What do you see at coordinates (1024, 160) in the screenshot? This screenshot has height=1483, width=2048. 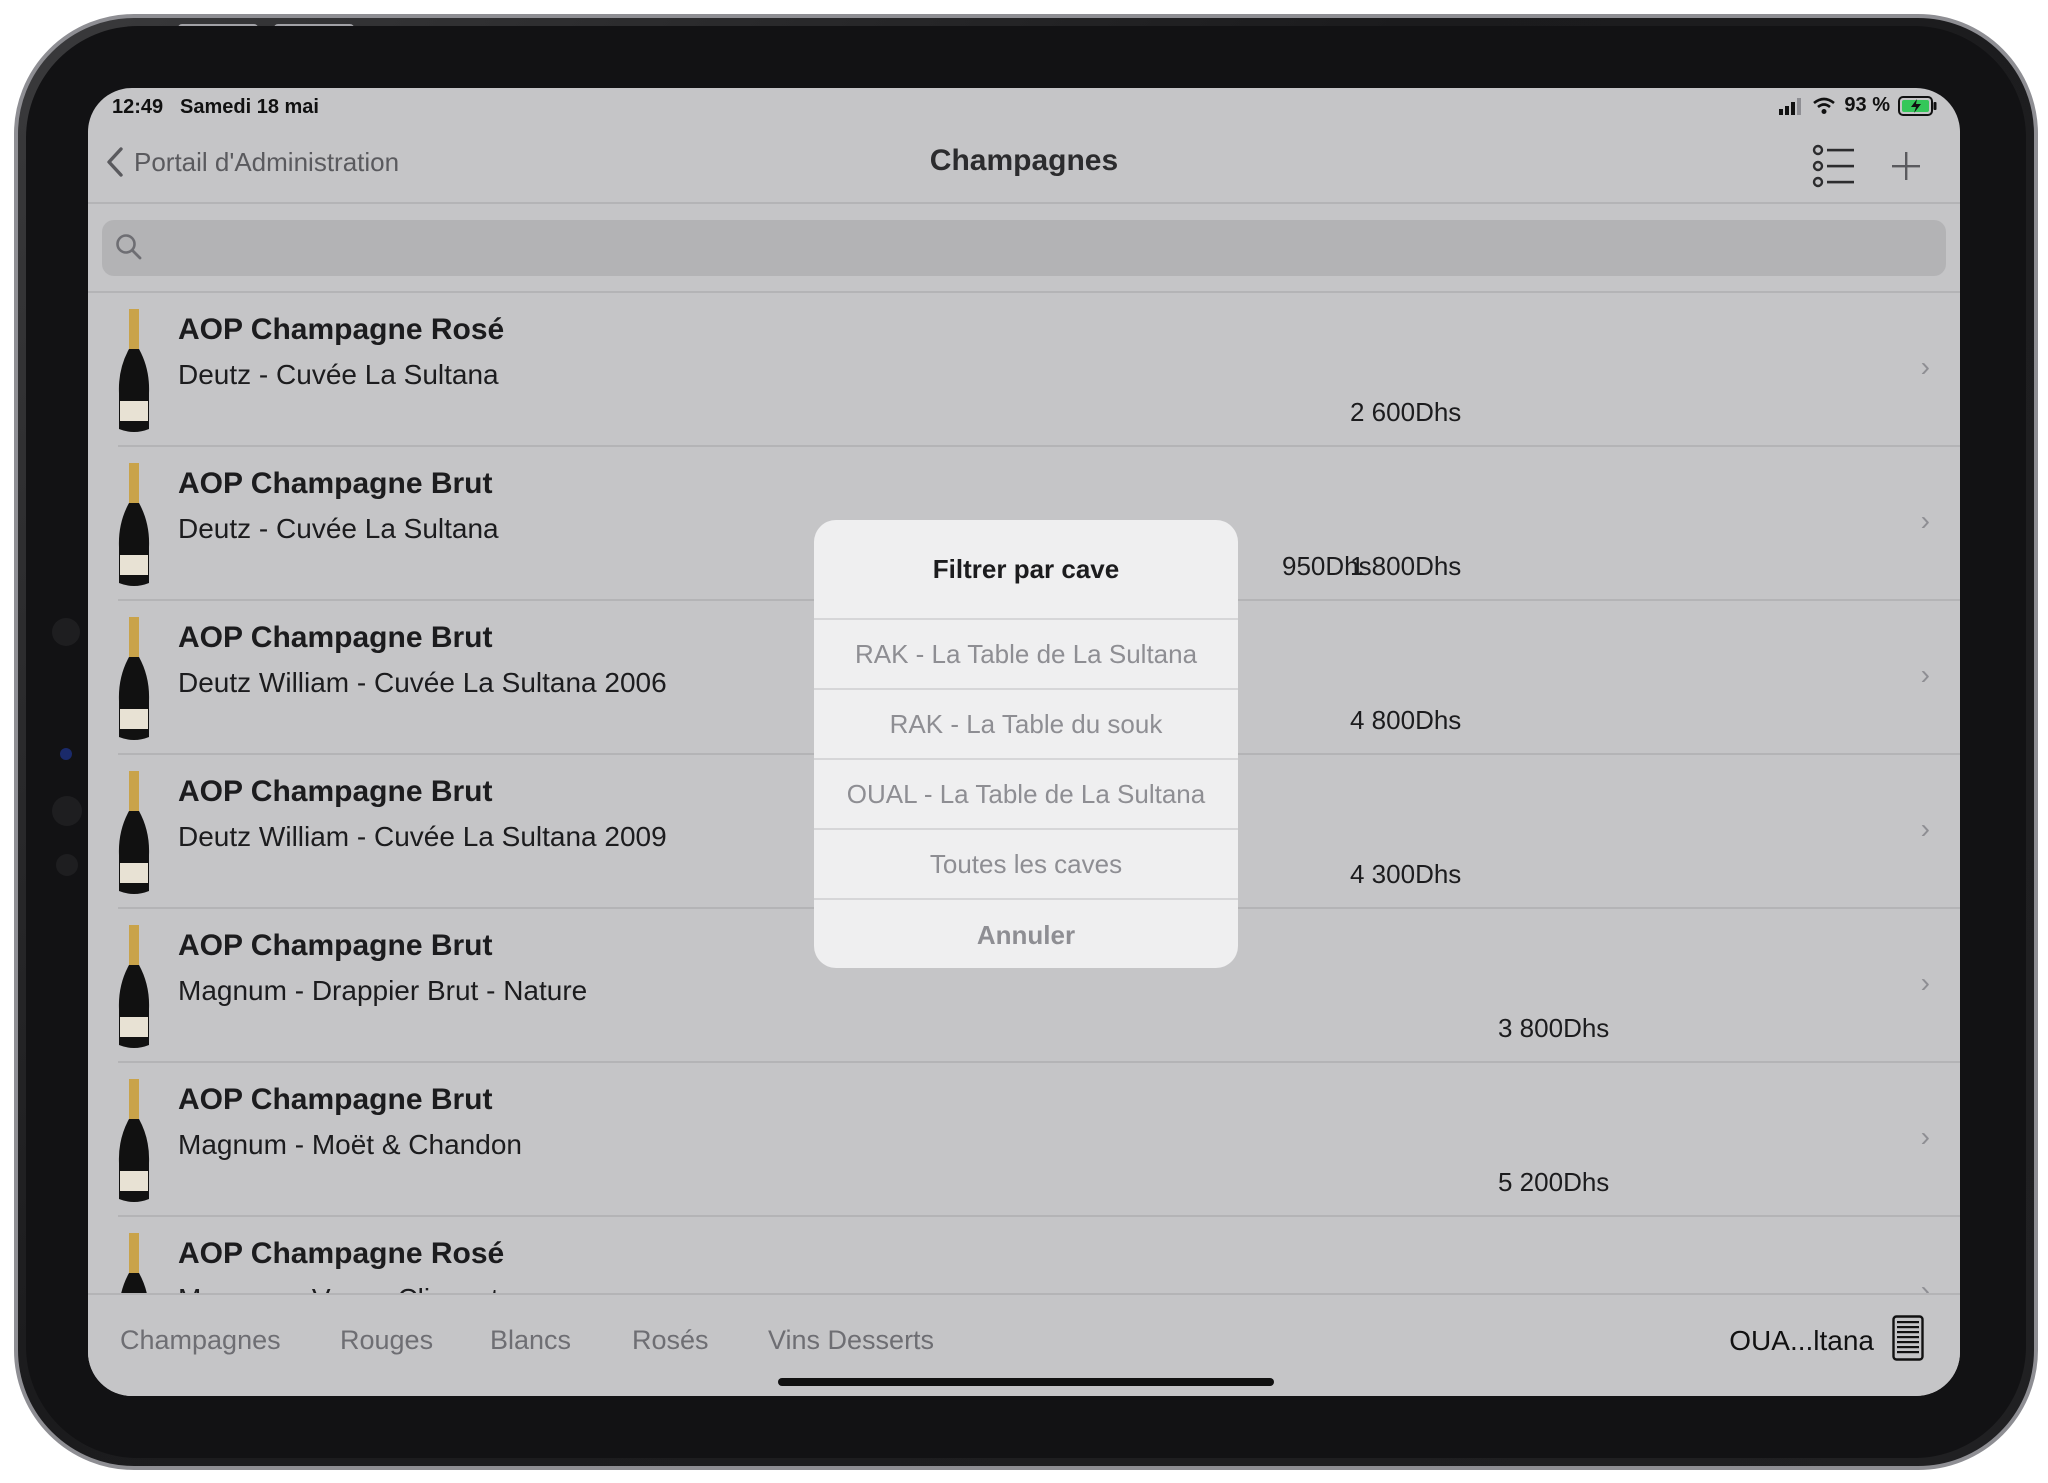 I see `page-title: Champagnes` at bounding box center [1024, 160].